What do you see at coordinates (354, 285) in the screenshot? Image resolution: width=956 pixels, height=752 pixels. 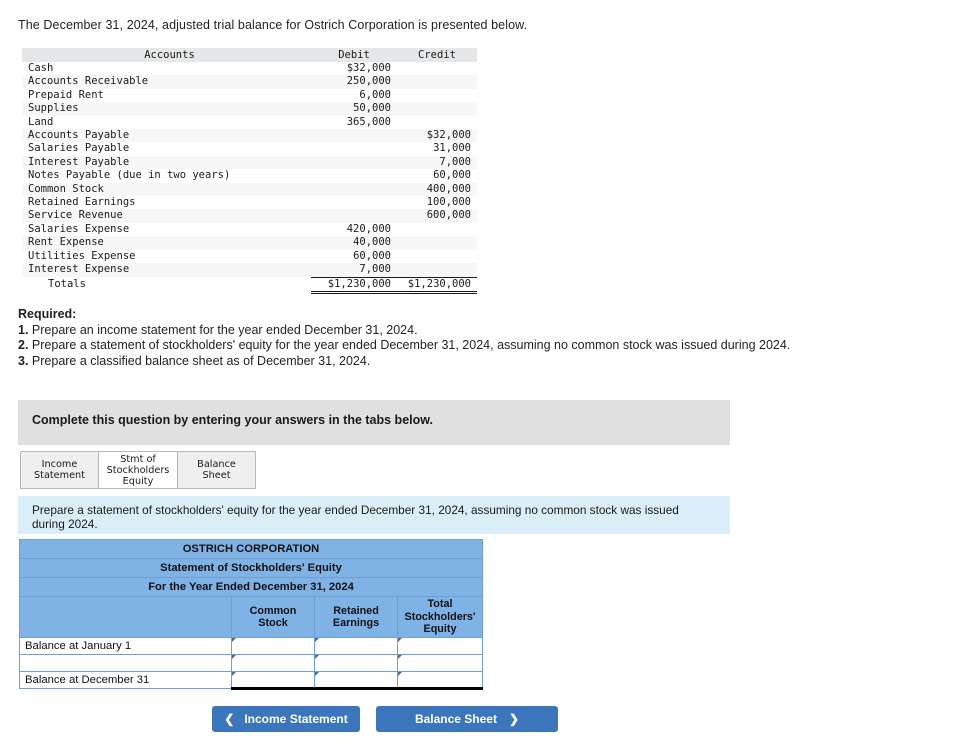 I see `tb-totals-debit: $1,230,000` at bounding box center [354, 285].